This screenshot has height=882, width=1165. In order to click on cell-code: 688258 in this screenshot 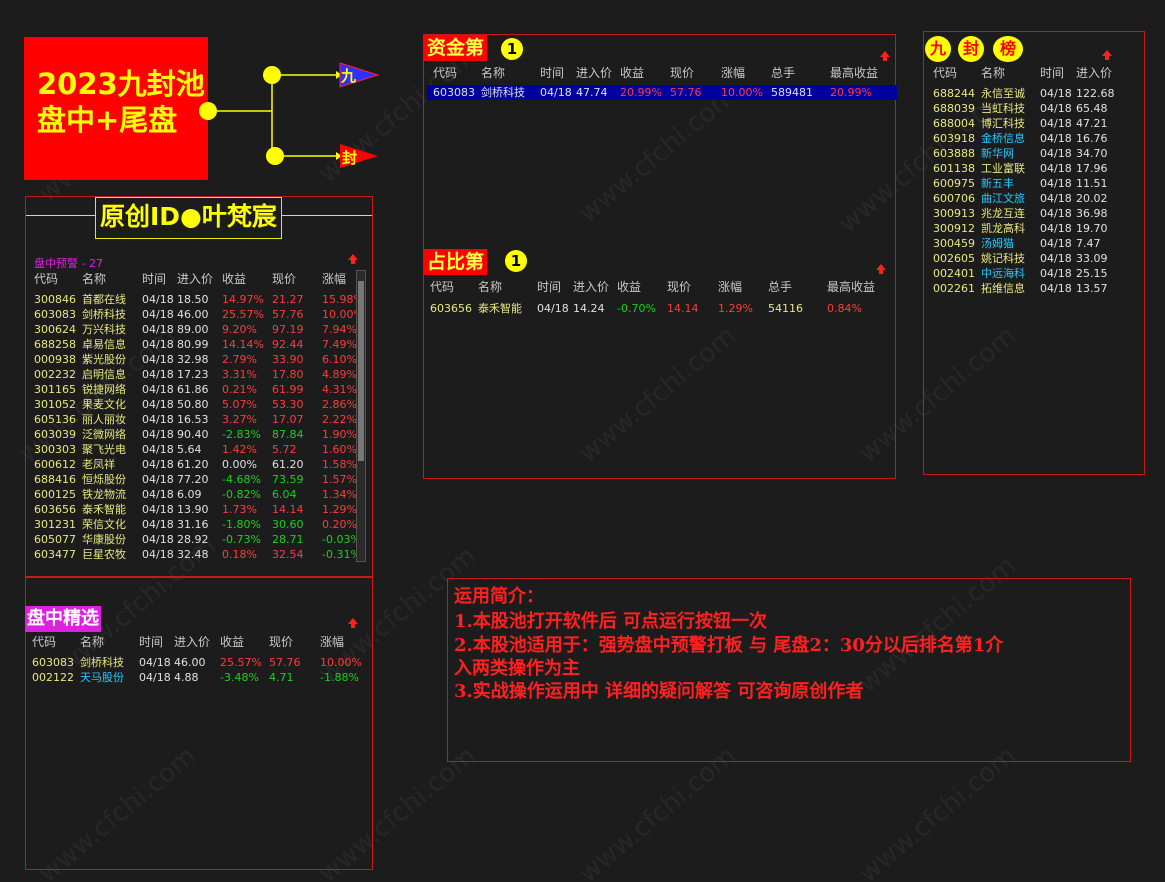, I will do `click(55, 344)`.